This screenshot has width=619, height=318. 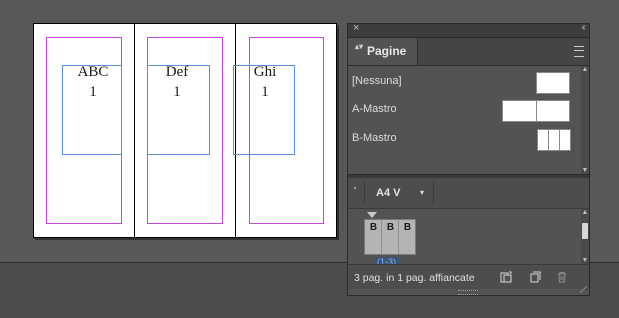 I want to click on panel-menu-icon, so click(x=579, y=51).